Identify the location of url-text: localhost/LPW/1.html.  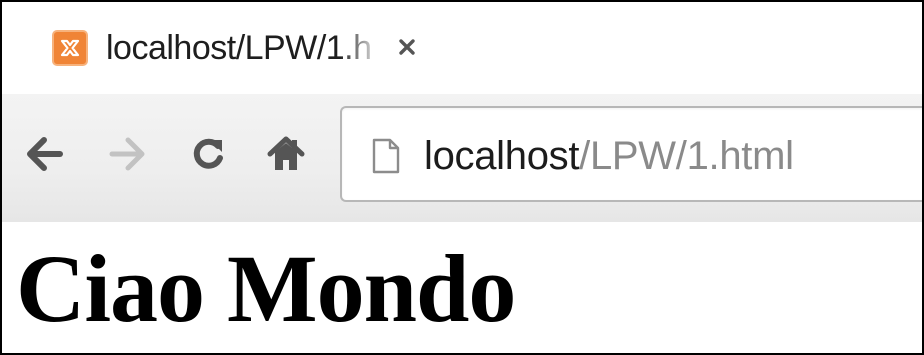
(609, 156).